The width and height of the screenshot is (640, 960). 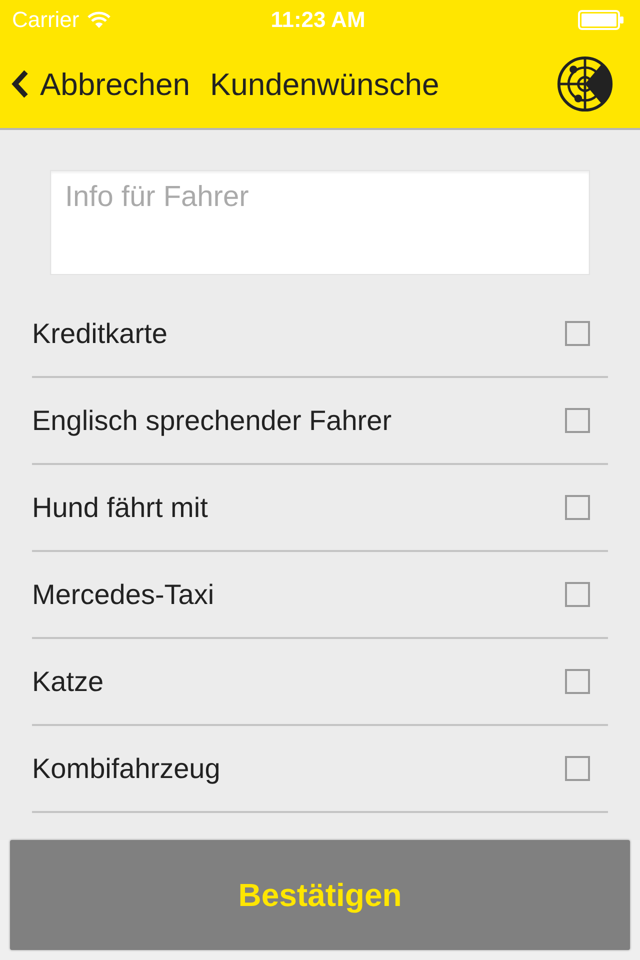 What do you see at coordinates (120, 508) in the screenshot?
I see `option-label: Hund fährt mit` at bounding box center [120, 508].